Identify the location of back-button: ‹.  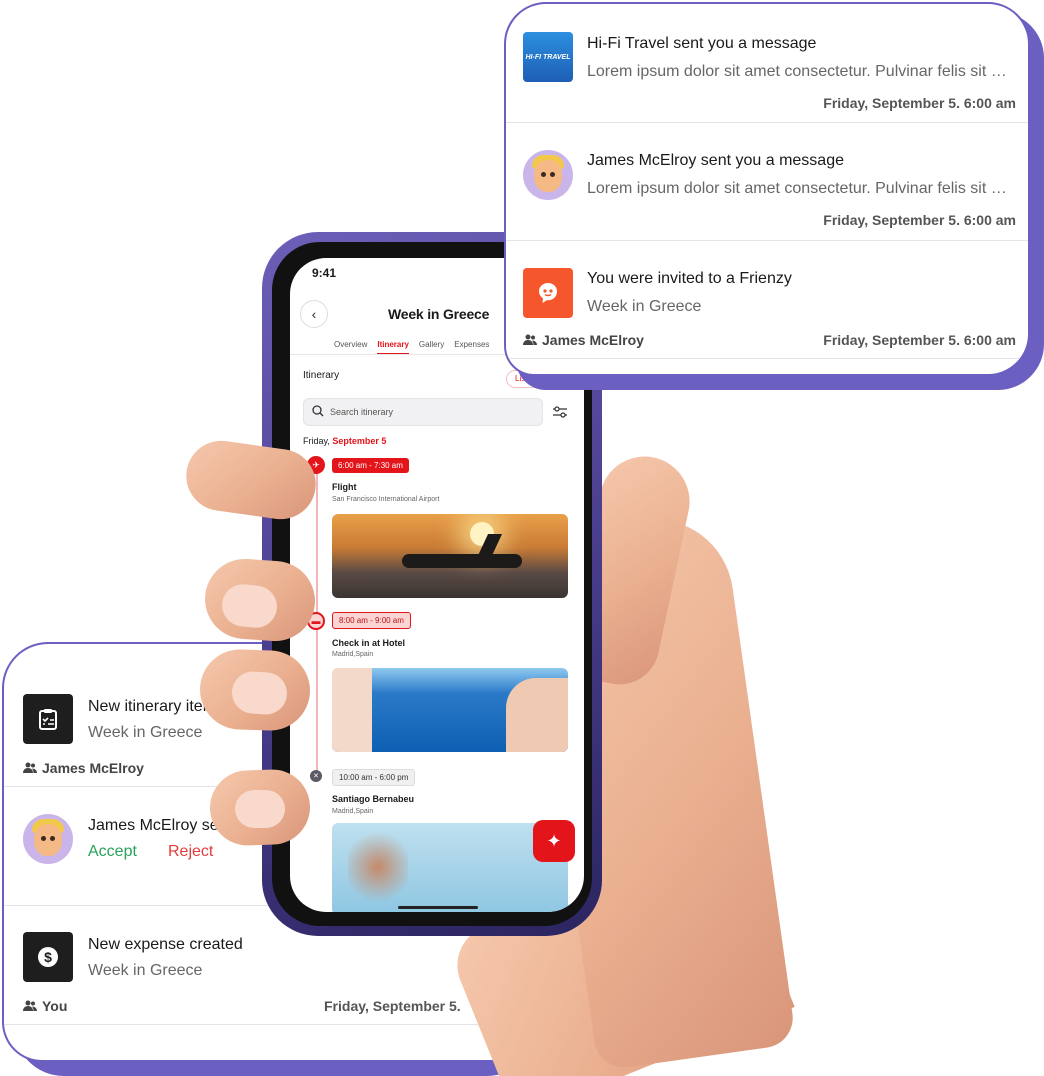
(314, 314).